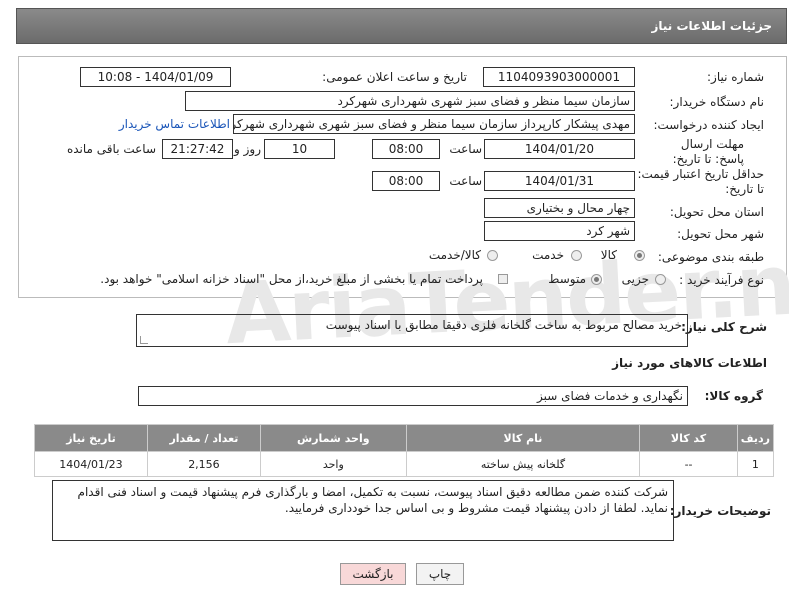  What do you see at coordinates (401, 26) in the screenshot?
I see `page-header: جزئیات اطلاعات نیاز` at bounding box center [401, 26].